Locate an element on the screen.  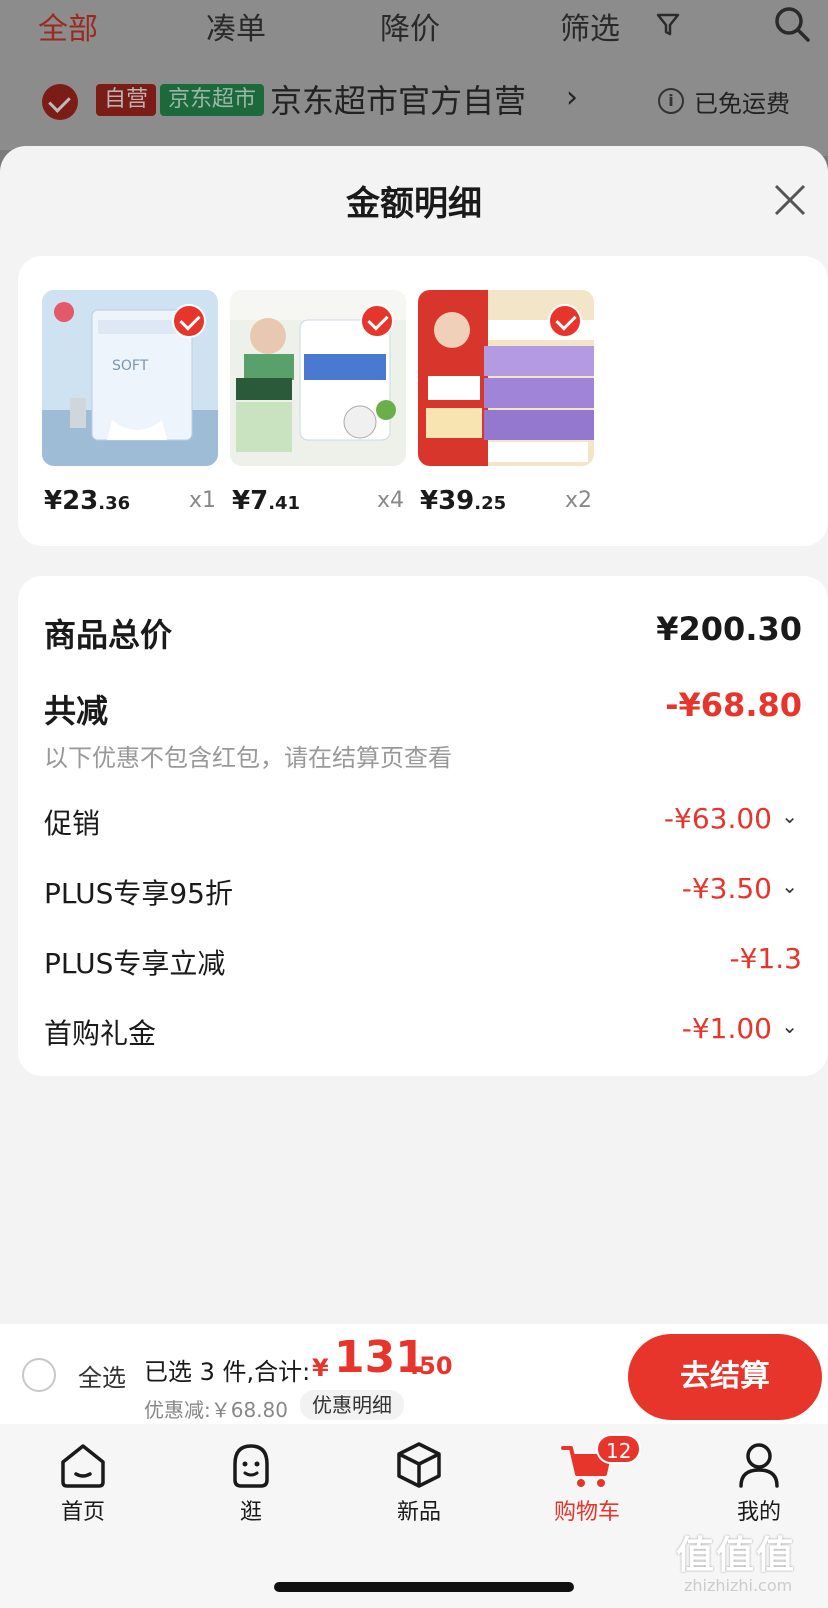
product-qty: x4 is located at coordinates (390, 500).